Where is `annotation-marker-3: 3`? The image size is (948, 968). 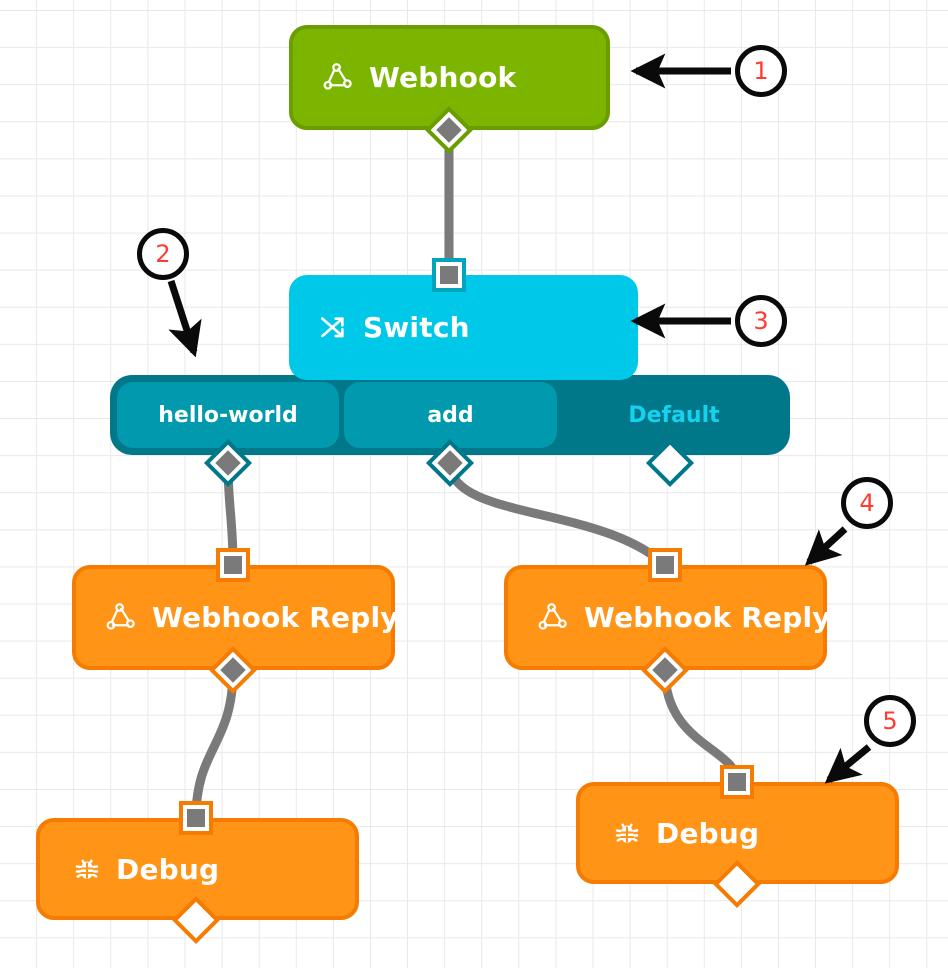 annotation-marker-3: 3 is located at coordinates (761, 321).